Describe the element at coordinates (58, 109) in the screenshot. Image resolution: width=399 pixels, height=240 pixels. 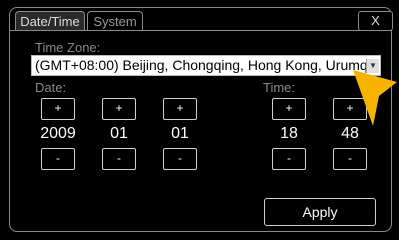
I see `year-increment-button: +` at that location.